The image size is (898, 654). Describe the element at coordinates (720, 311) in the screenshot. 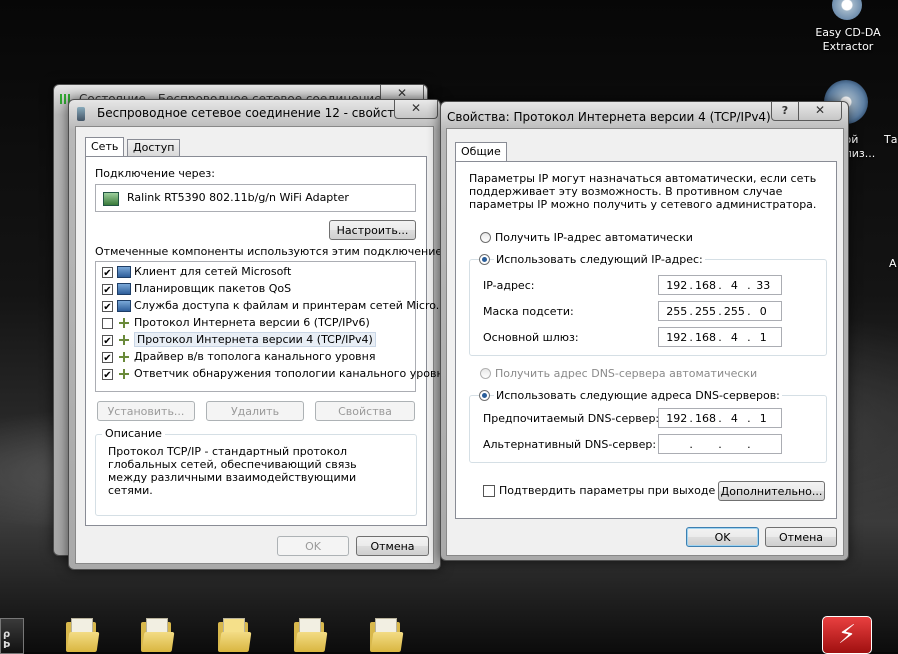

I see `subnet-mask-field: 255. 255. 255. 0` at that location.